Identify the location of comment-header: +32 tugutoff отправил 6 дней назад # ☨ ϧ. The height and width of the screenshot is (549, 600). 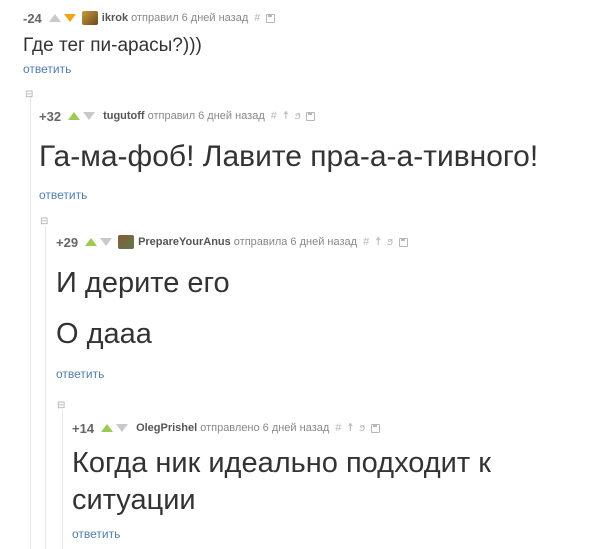
(177, 116).